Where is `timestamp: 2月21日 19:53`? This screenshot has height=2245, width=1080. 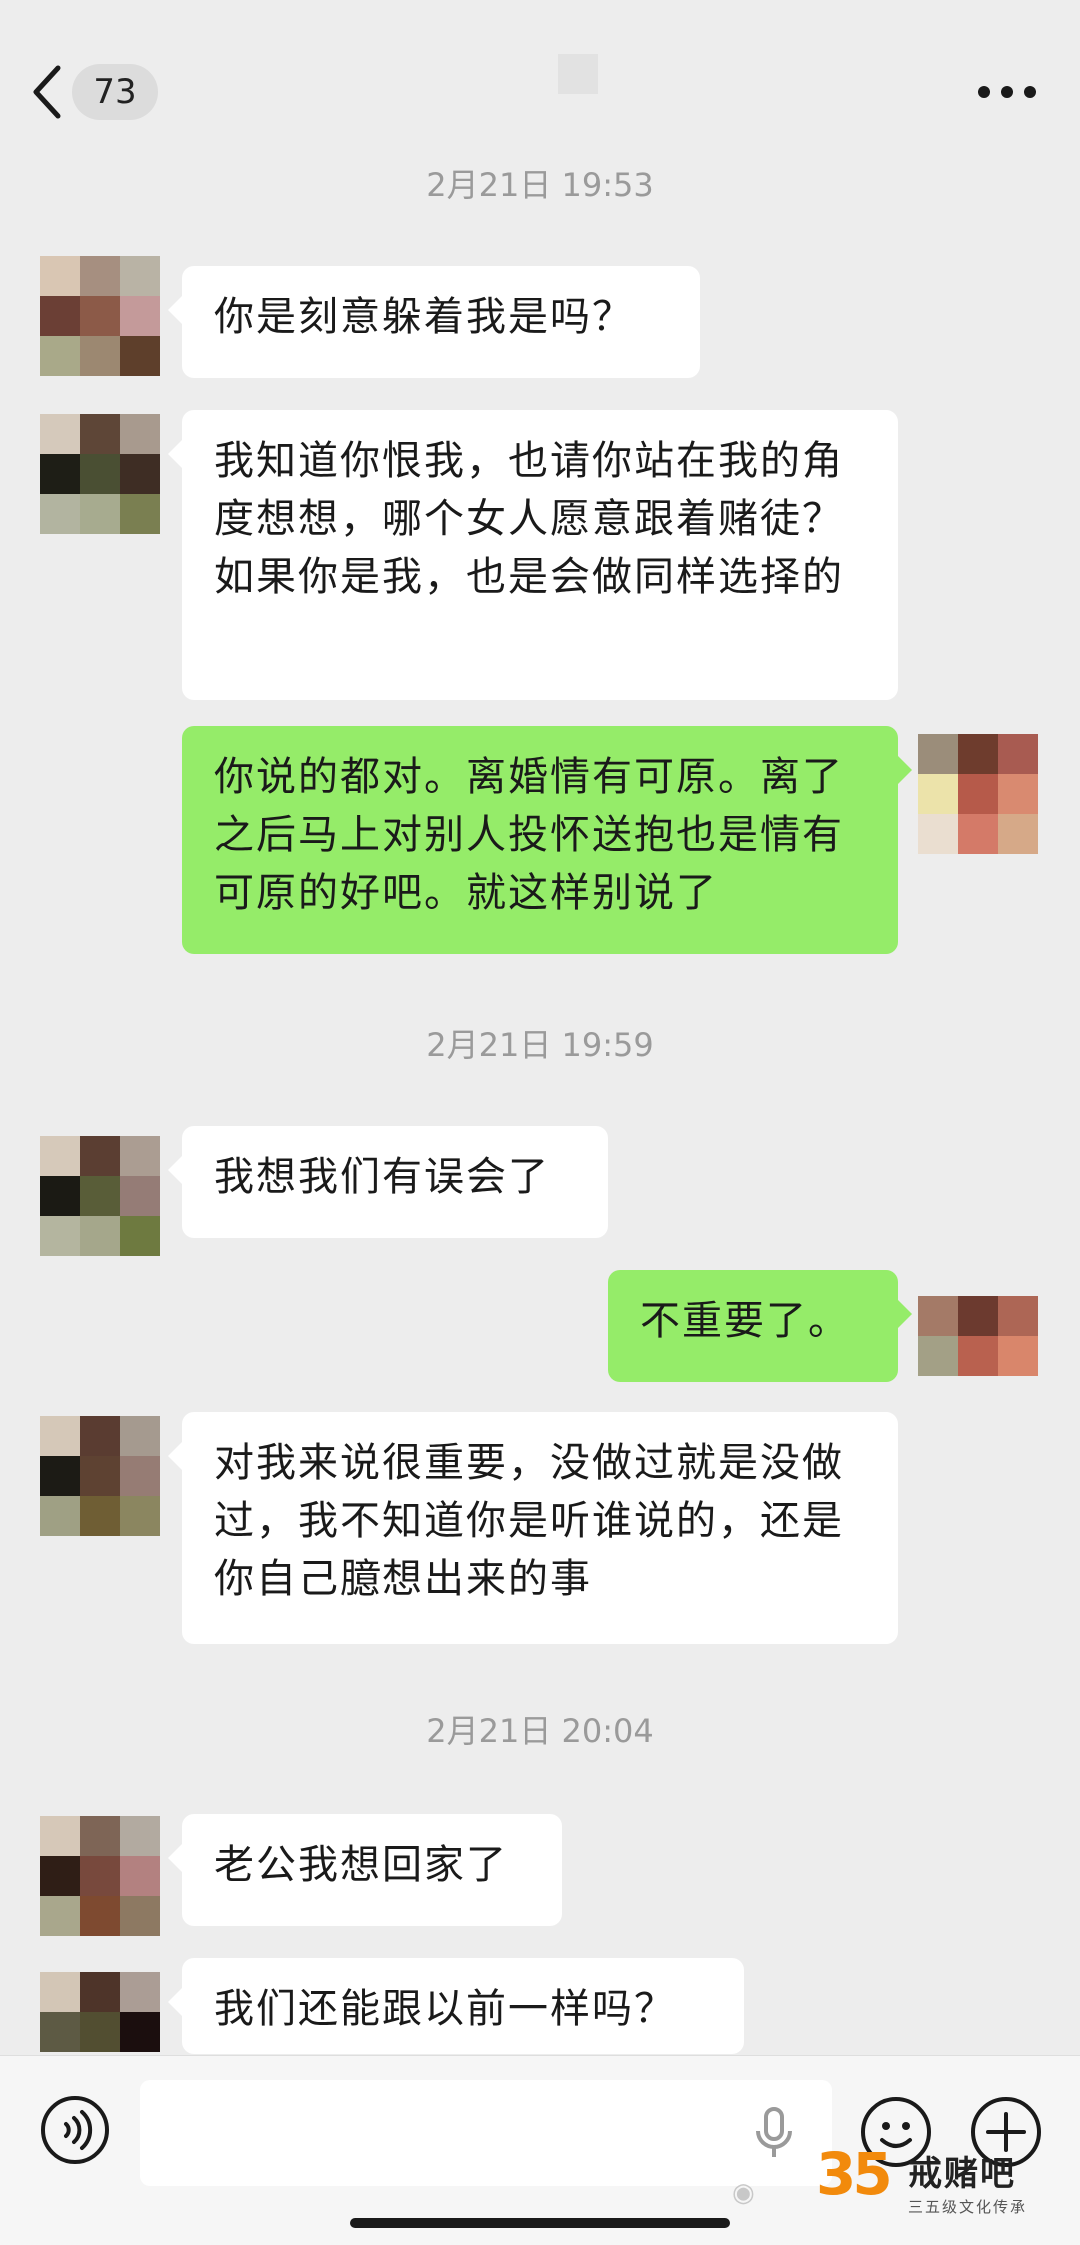
timestamp: 2月21日 19:53 is located at coordinates (540, 185).